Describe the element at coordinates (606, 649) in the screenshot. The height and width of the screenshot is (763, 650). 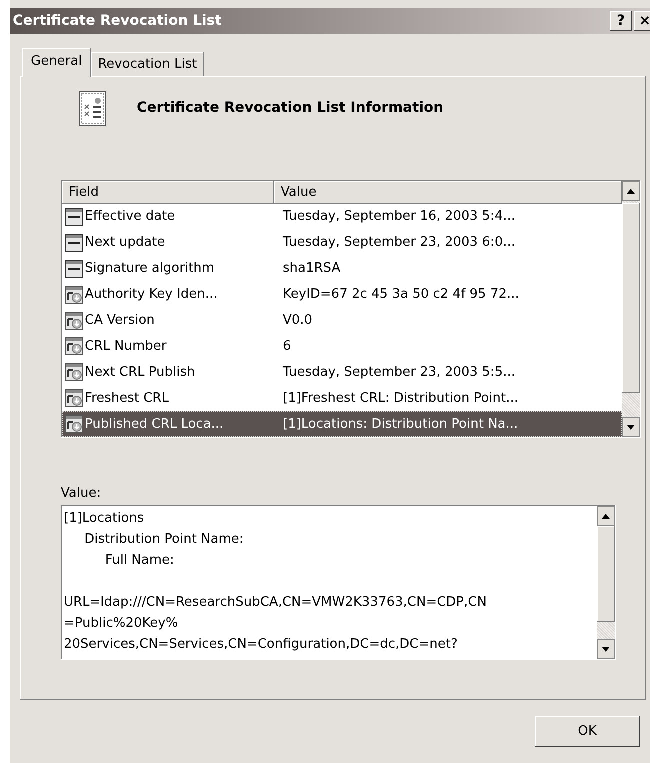
I see `scroll-down-icon` at that location.